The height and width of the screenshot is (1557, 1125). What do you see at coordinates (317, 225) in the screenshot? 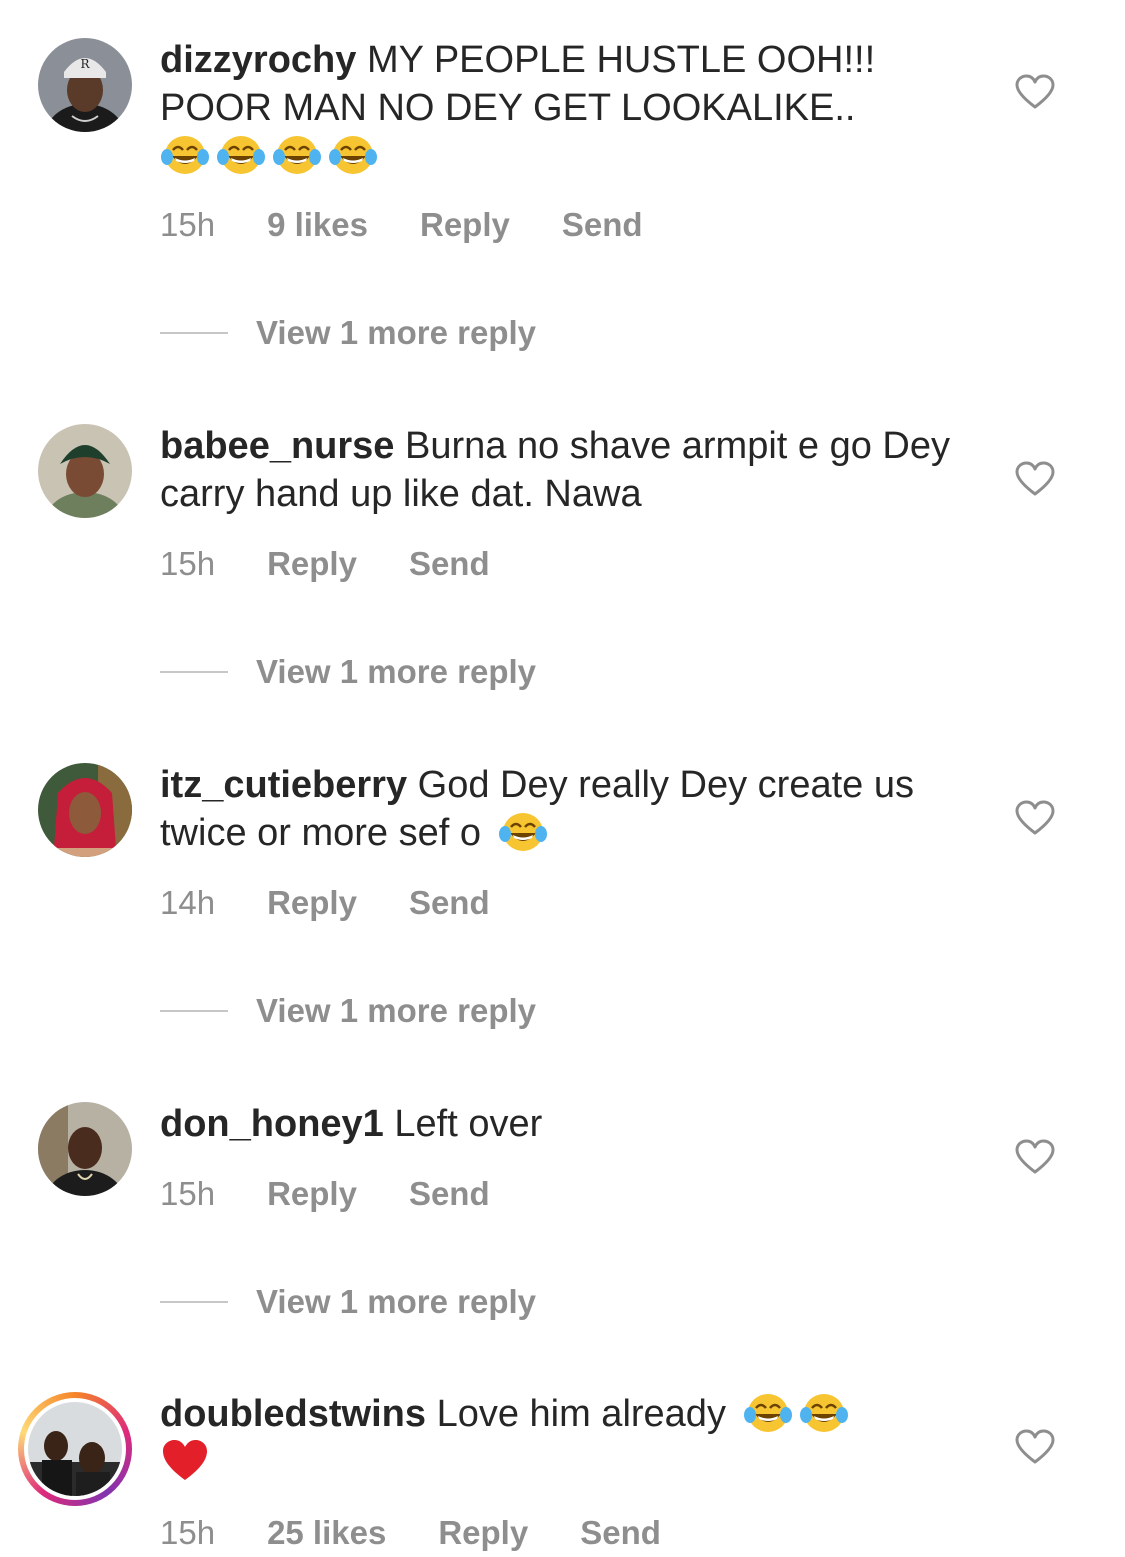
I see `likes-count: 9 likes` at bounding box center [317, 225].